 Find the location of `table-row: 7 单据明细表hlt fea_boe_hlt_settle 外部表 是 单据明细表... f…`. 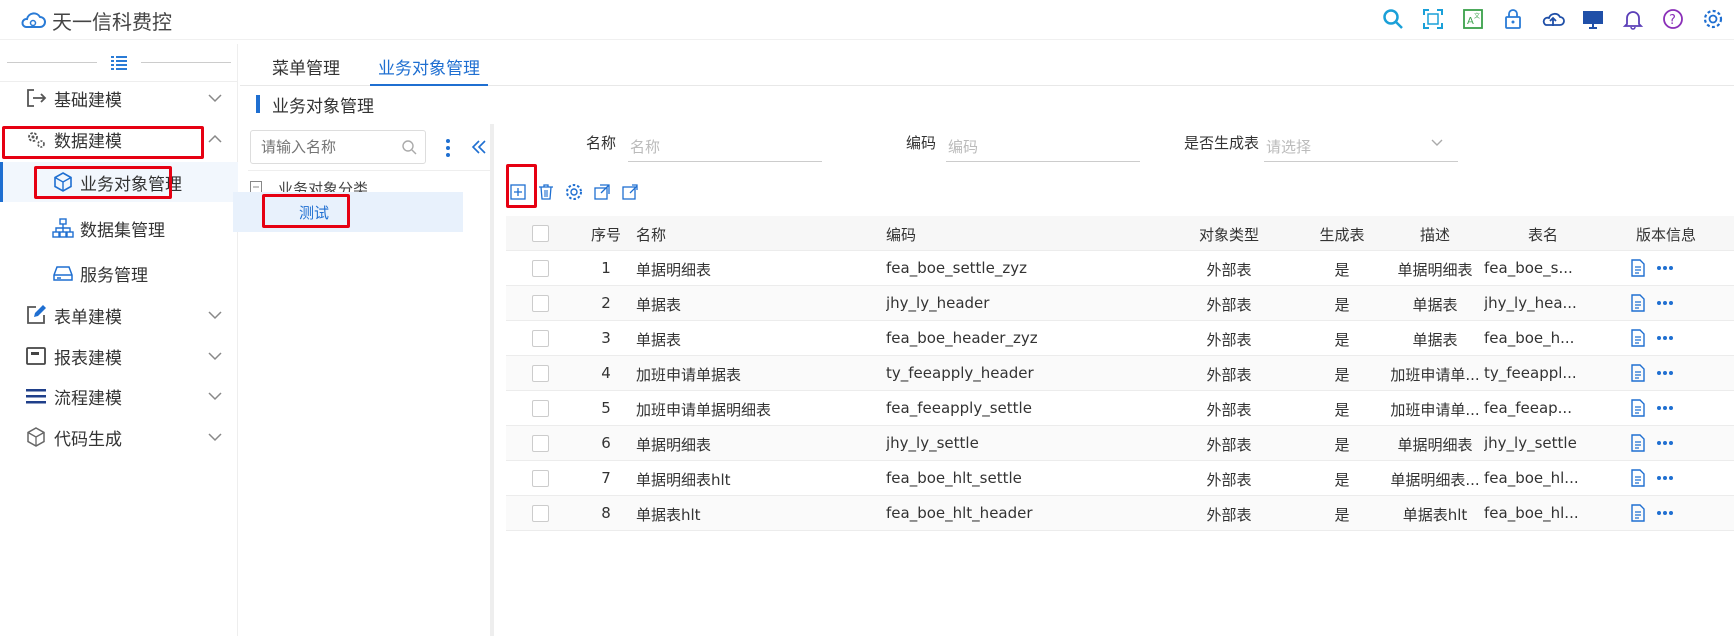

table-row: 7 单据明细表hlt fea_boe_hlt_settle 外部表 是 单据明细表... f… is located at coordinates (1120, 478).